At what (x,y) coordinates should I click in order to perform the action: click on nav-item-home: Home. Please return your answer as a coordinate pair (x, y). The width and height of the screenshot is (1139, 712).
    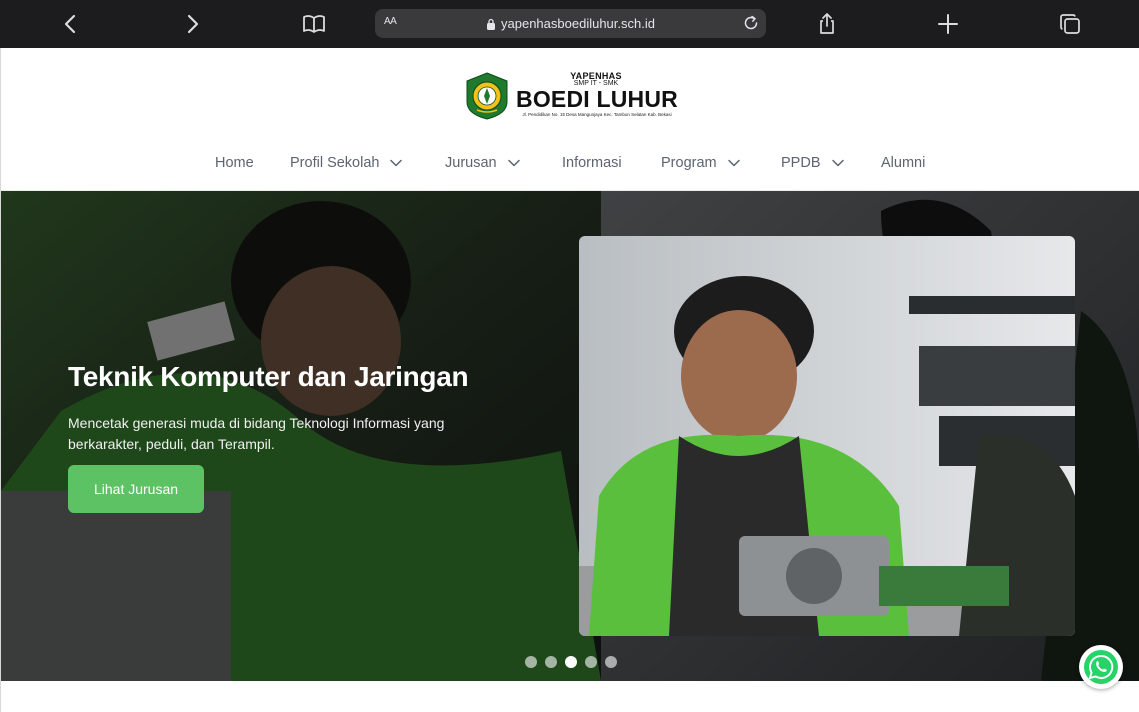
    Looking at the image, I should click on (234, 163).